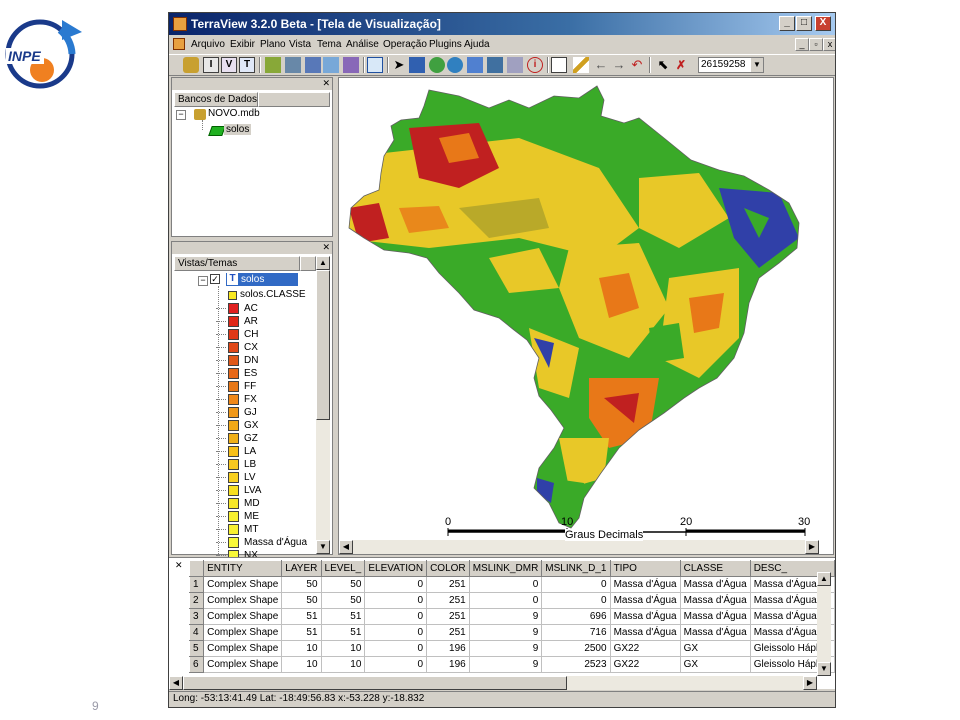 Image resolution: width=960 pixels, height=720 pixels. Describe the element at coordinates (256, 464) in the screenshot. I see `legend-item: LB` at that location.